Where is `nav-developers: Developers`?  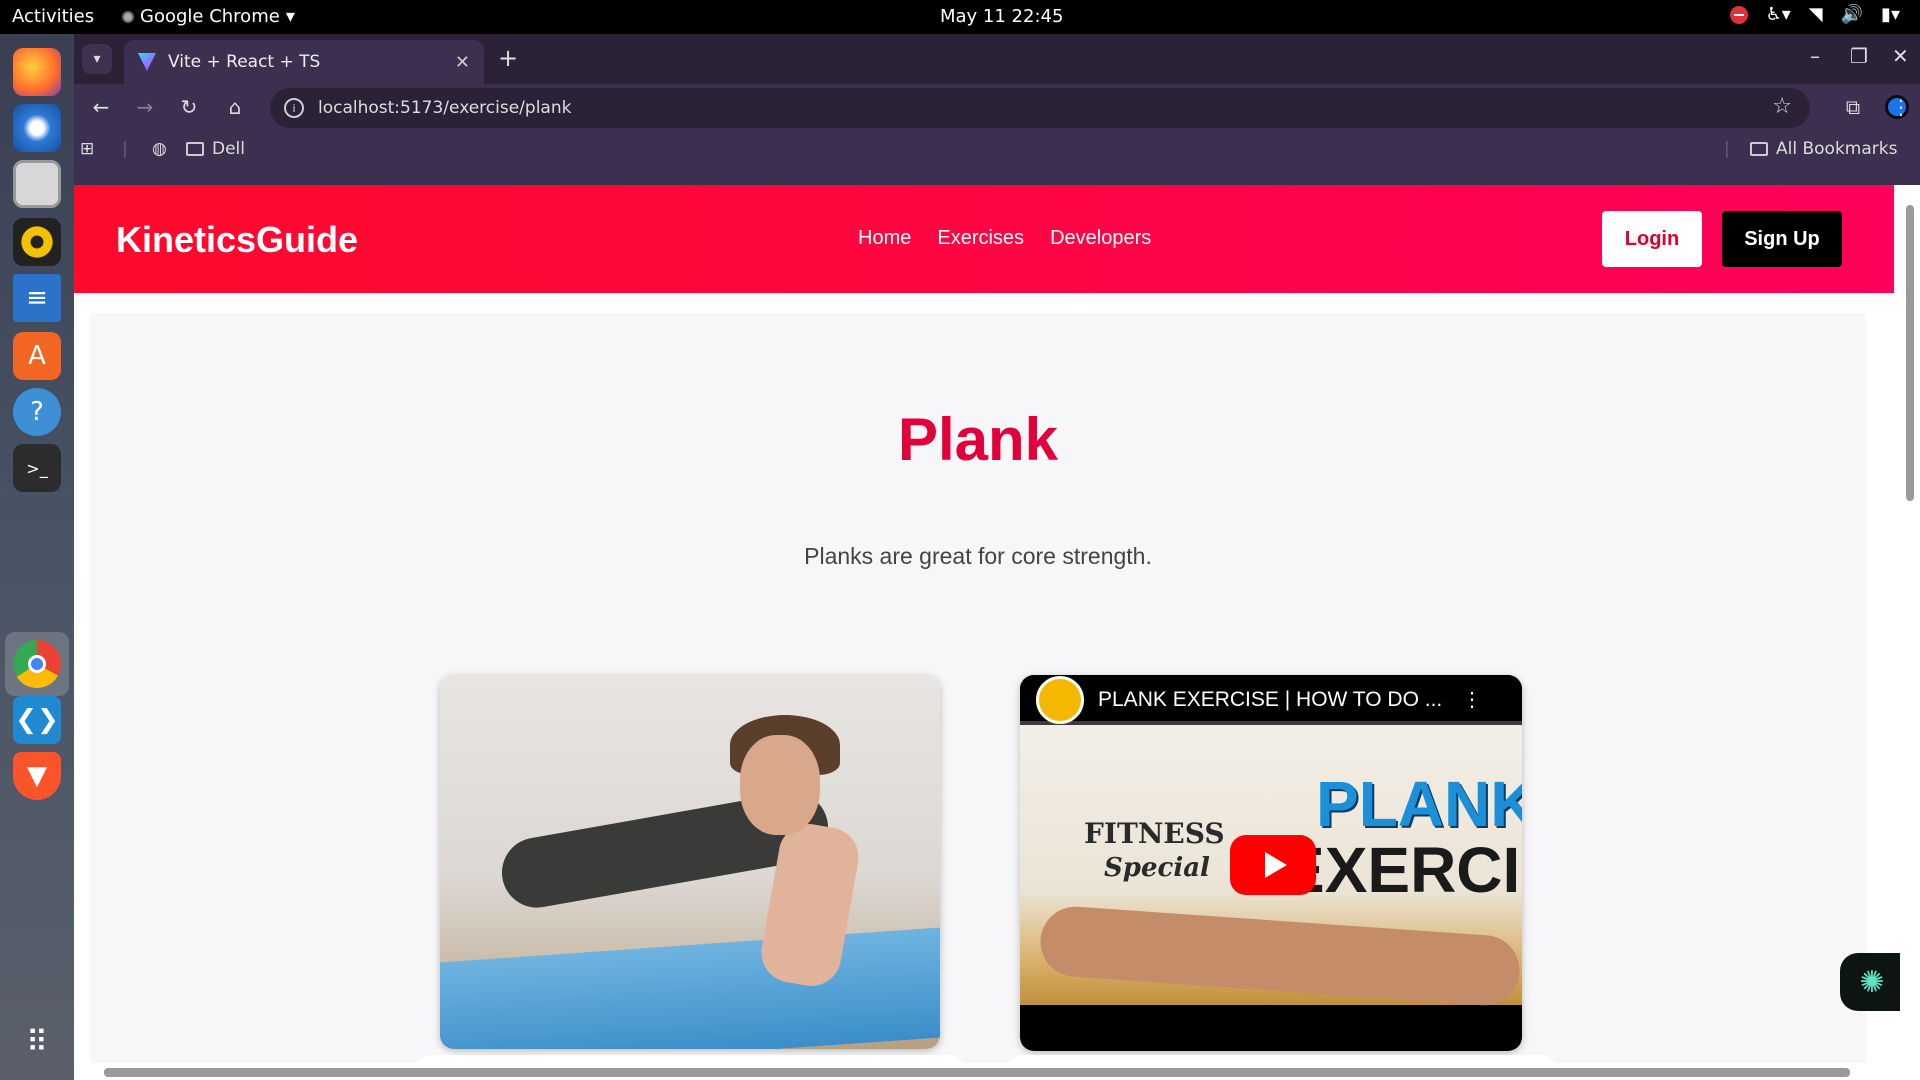
nav-developers: Developers is located at coordinates (1100, 238).